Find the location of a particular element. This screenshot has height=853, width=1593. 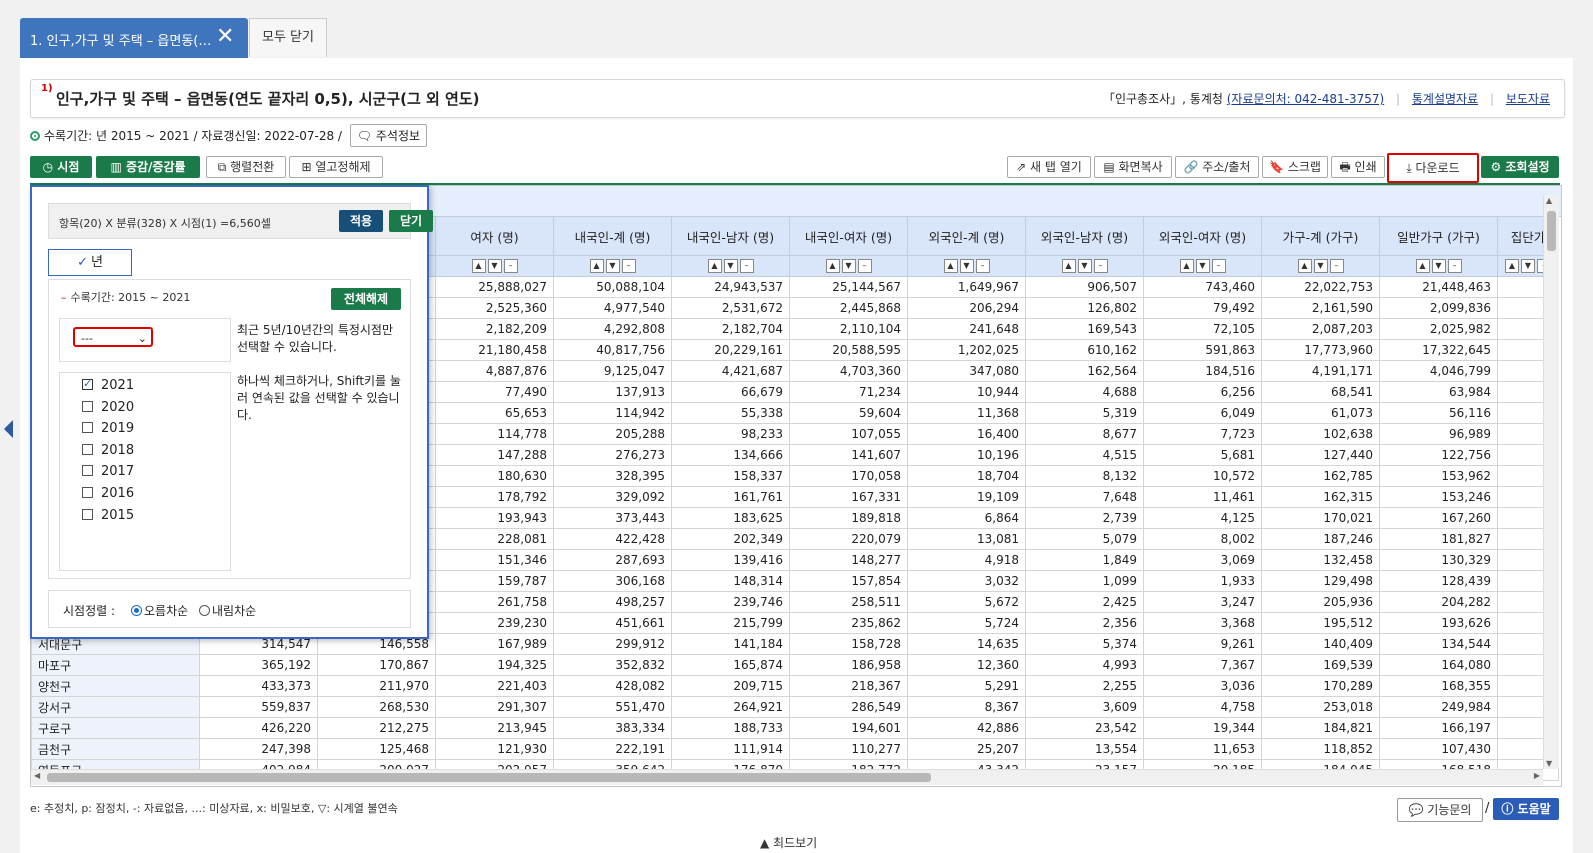

clear-all-button: 전체해제 is located at coordinates (366, 299).